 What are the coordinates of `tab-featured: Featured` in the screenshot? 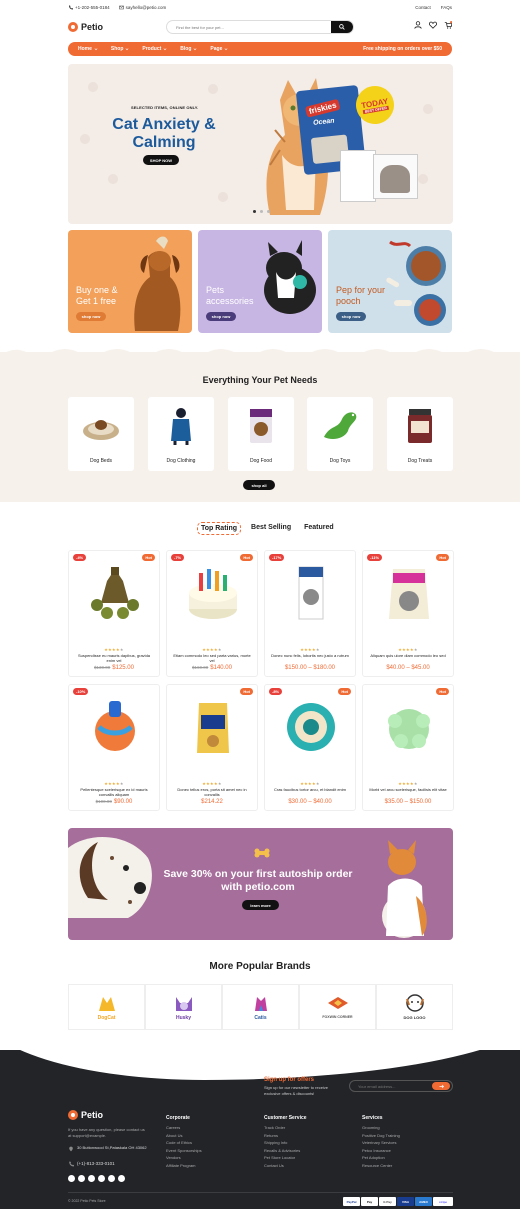 It's located at (319, 528).